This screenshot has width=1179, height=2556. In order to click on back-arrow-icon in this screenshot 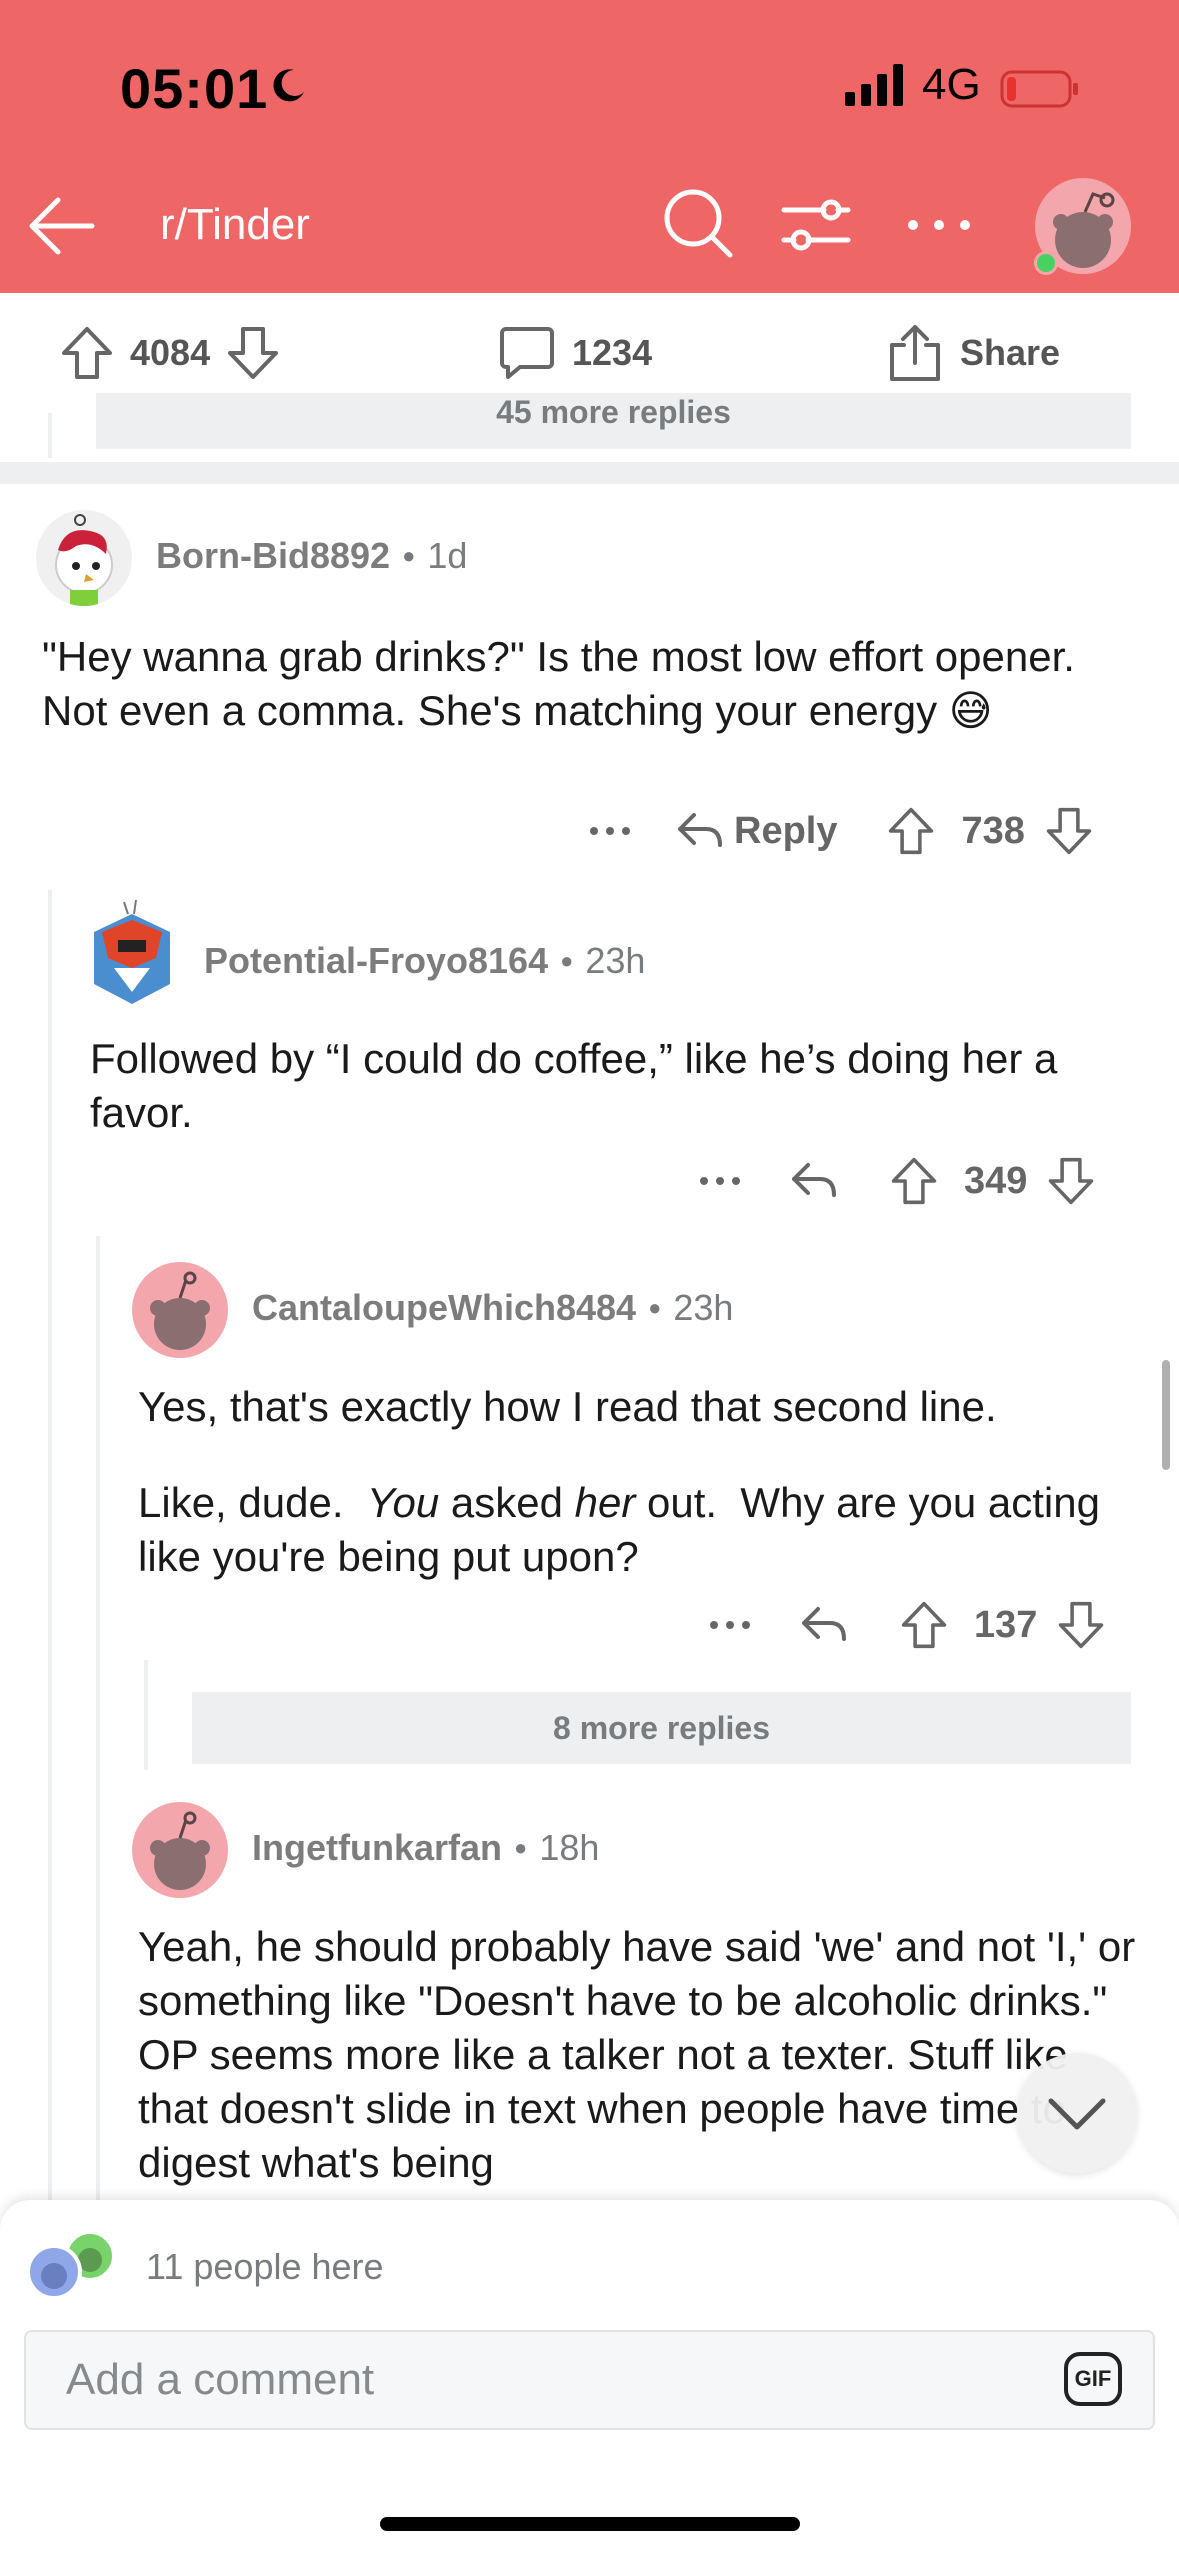, I will do `click(60, 226)`.